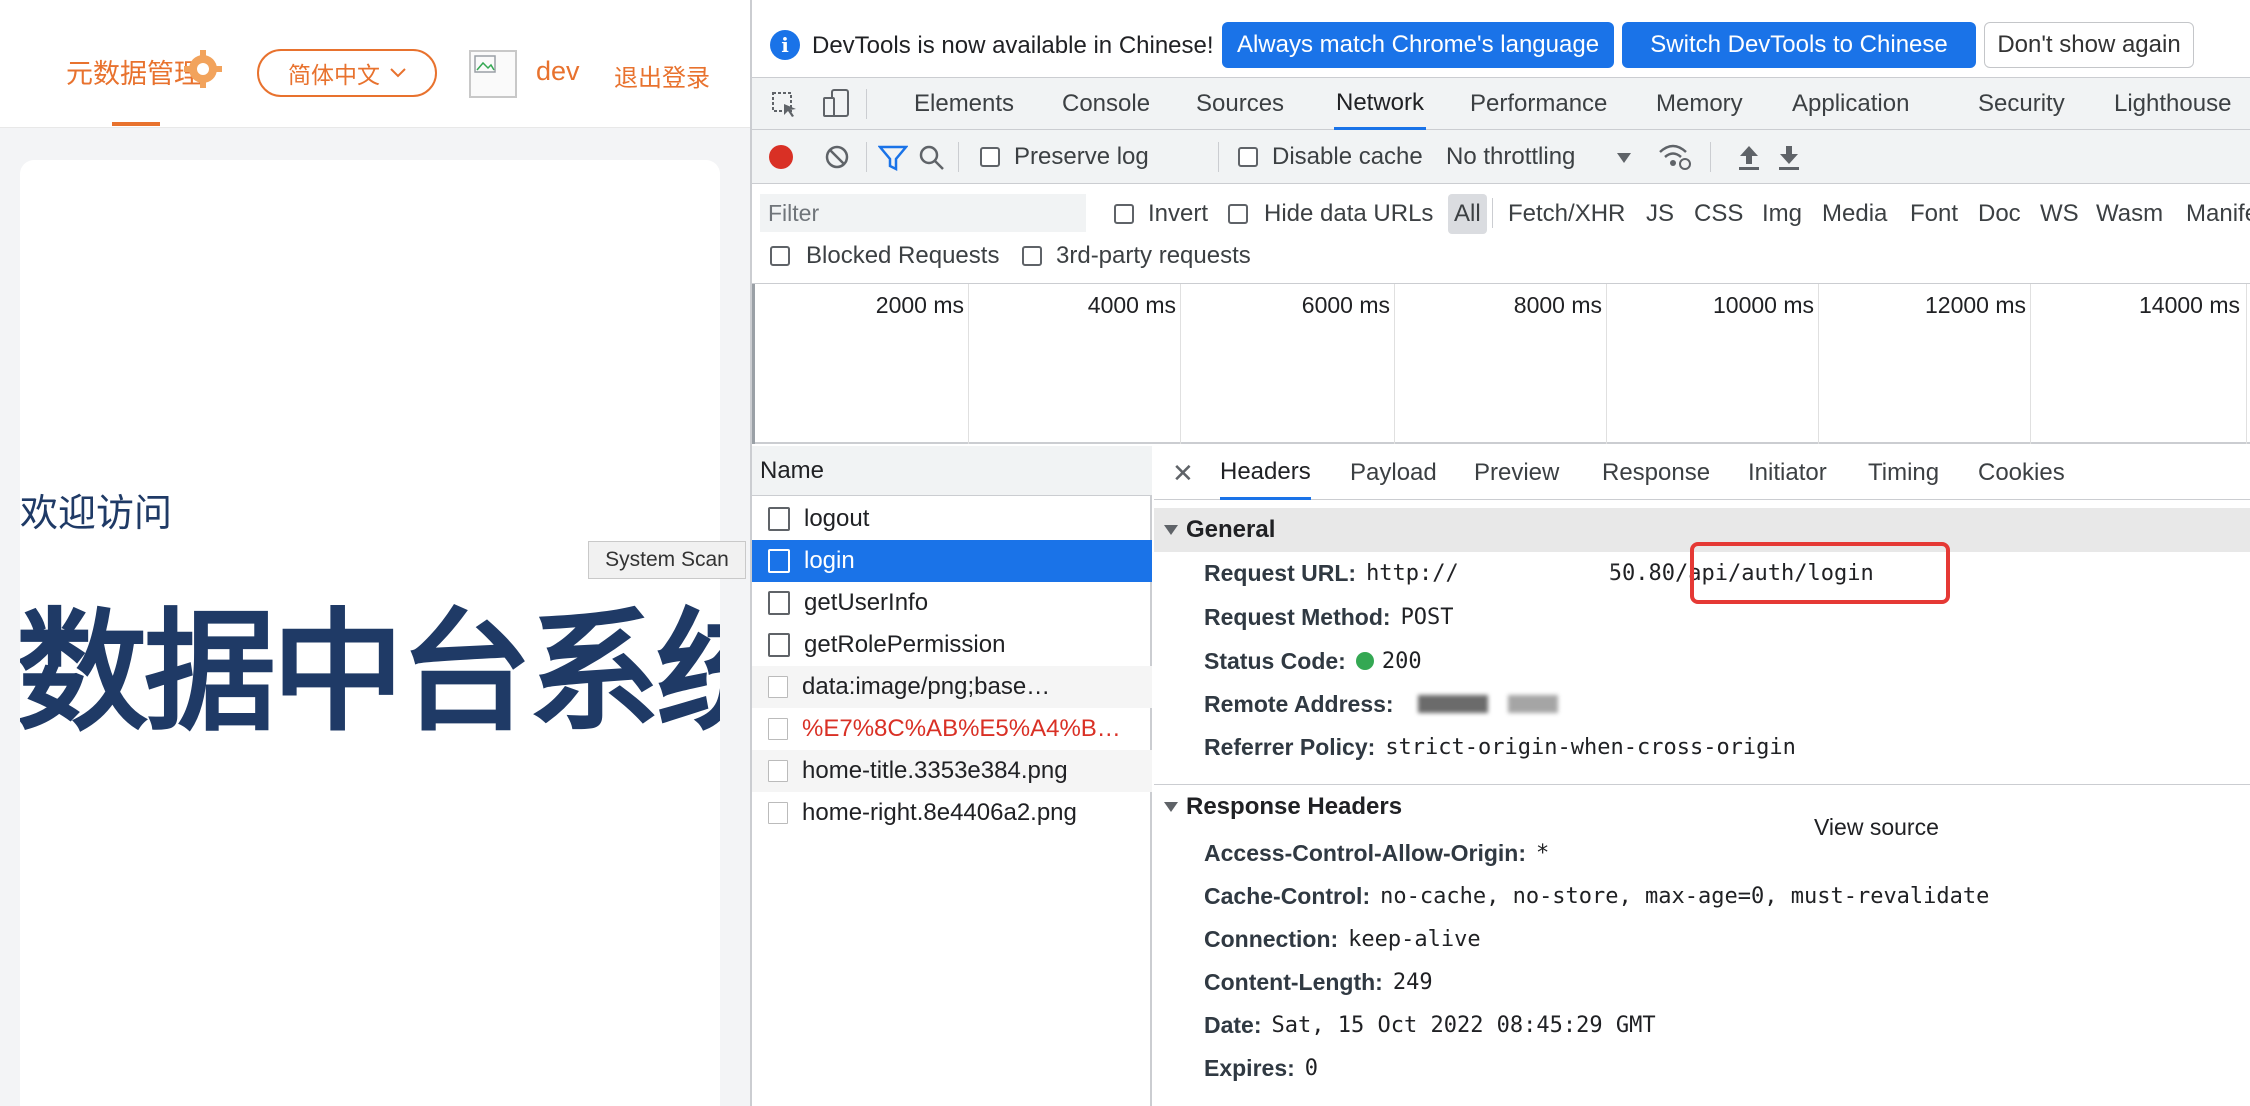 This screenshot has height=1106, width=2250. I want to click on filter-icon, so click(893, 158).